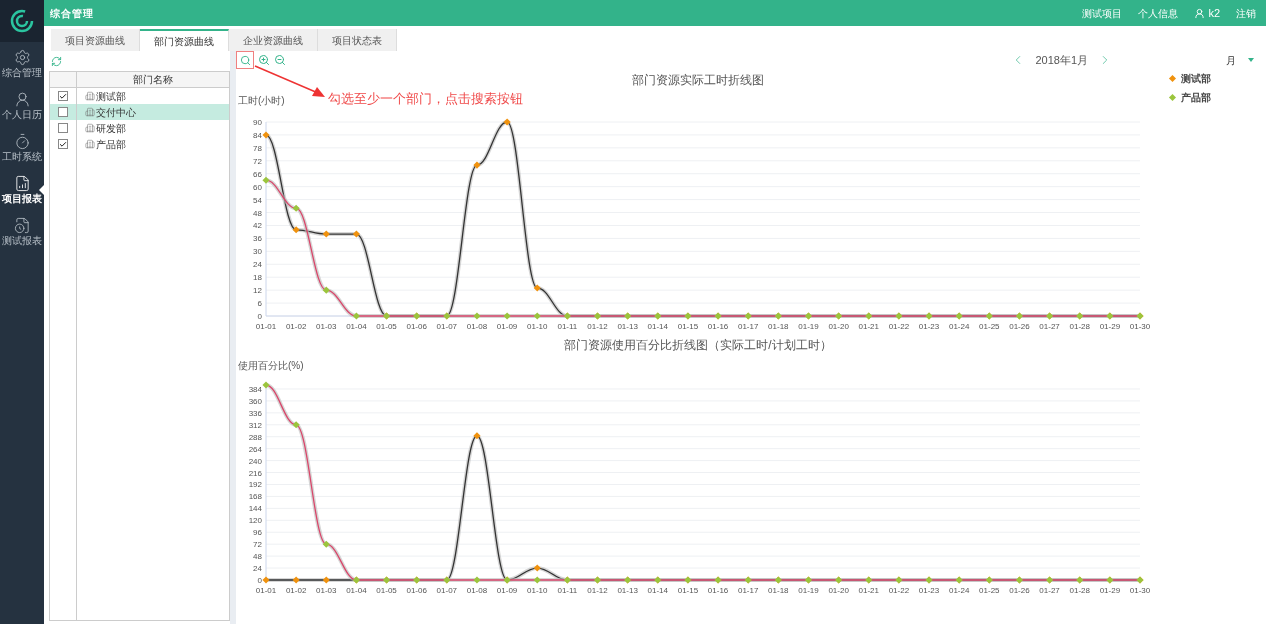  What do you see at coordinates (257, 226) in the screenshot?
I see `y-tick-label: 42` at bounding box center [257, 226].